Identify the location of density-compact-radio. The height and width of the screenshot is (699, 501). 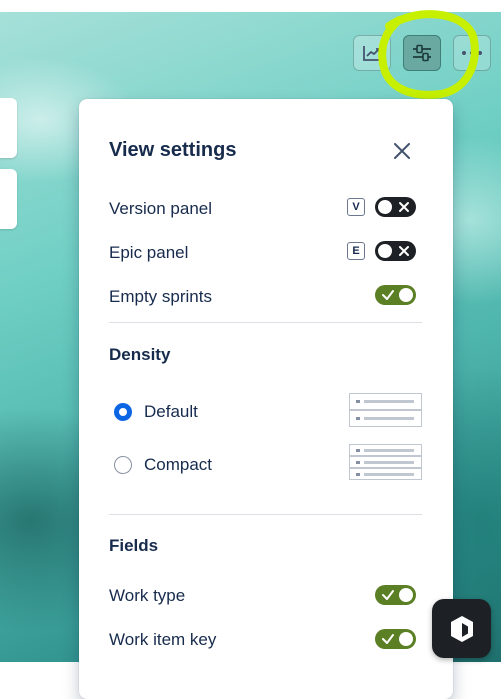
(123, 465).